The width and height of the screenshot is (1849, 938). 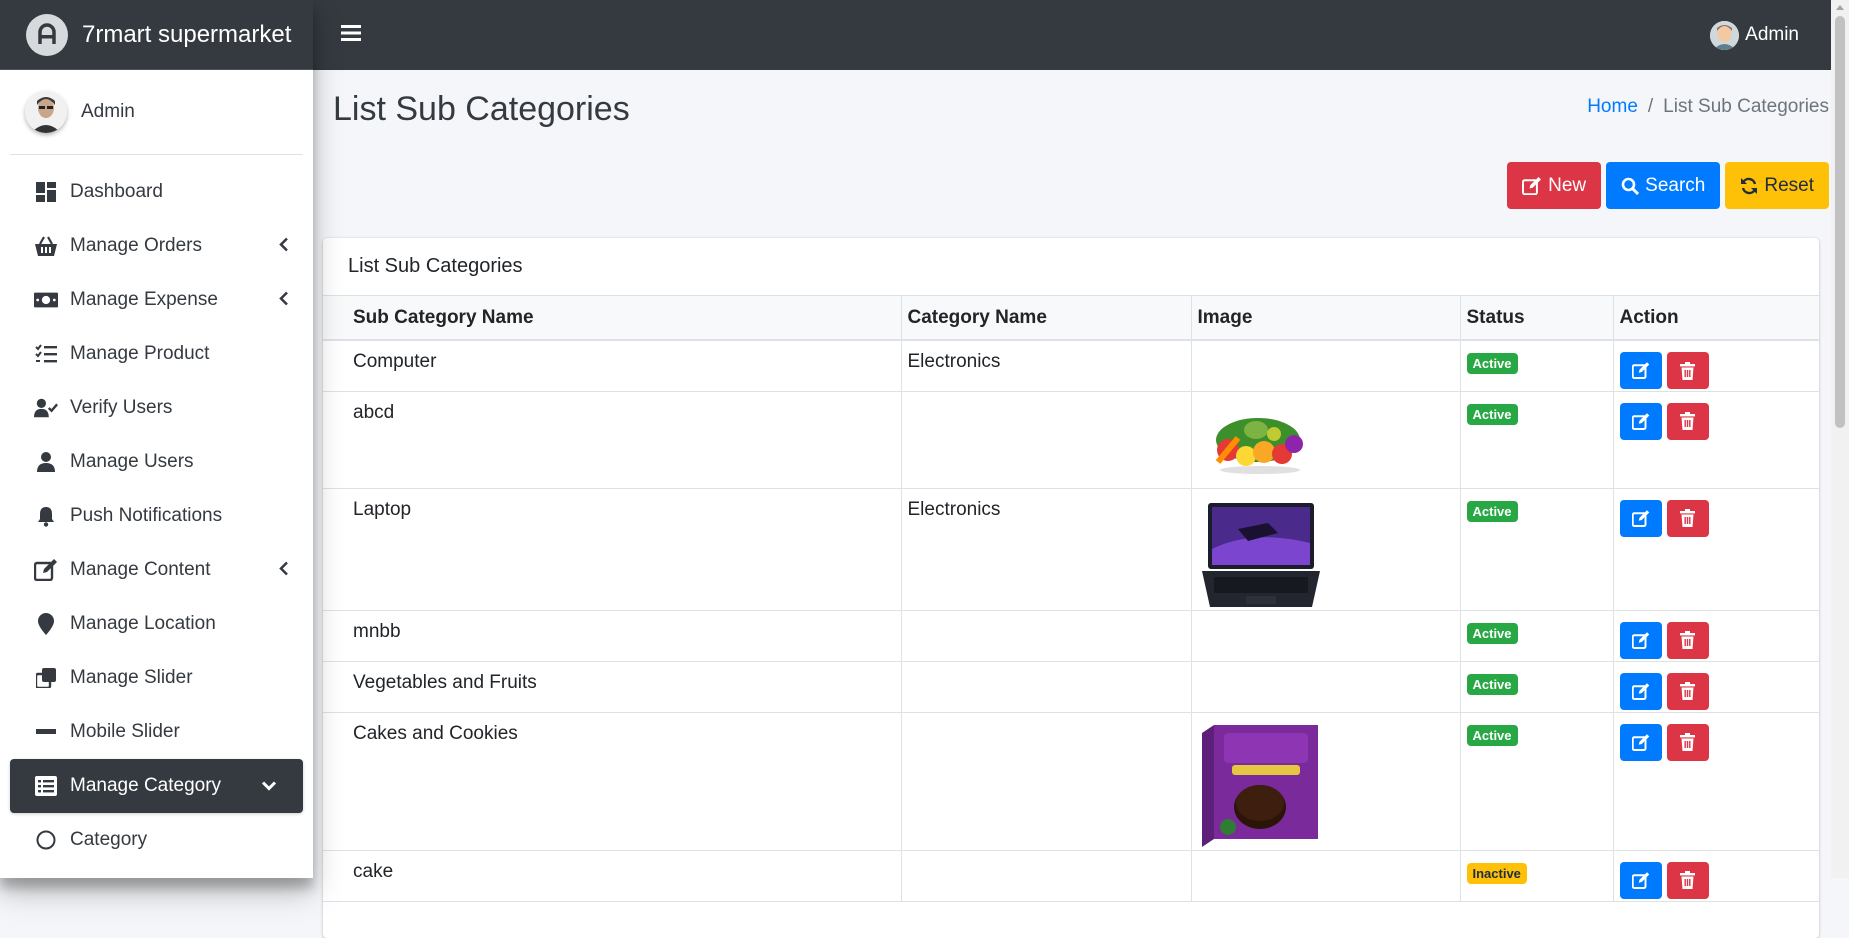 I want to click on card-title: List Sub Categories, so click(x=1071, y=267).